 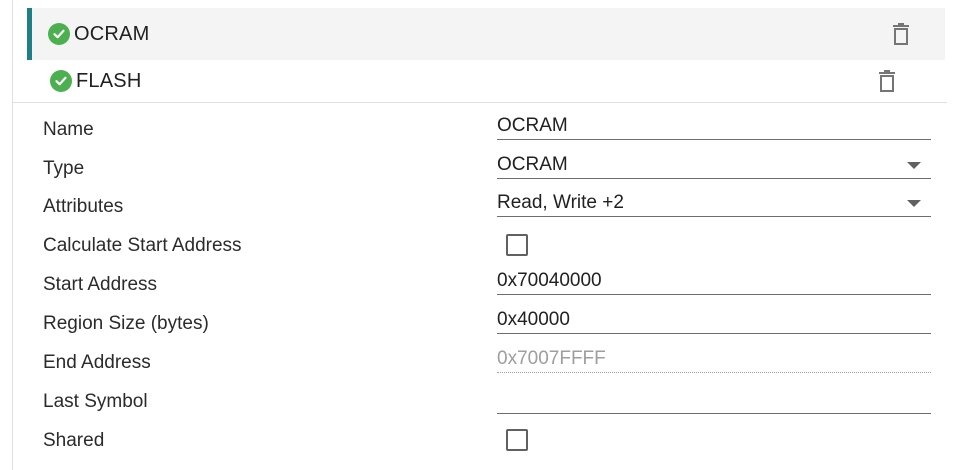 I want to click on region-header-ocram: OCRAM, so click(x=486, y=34).